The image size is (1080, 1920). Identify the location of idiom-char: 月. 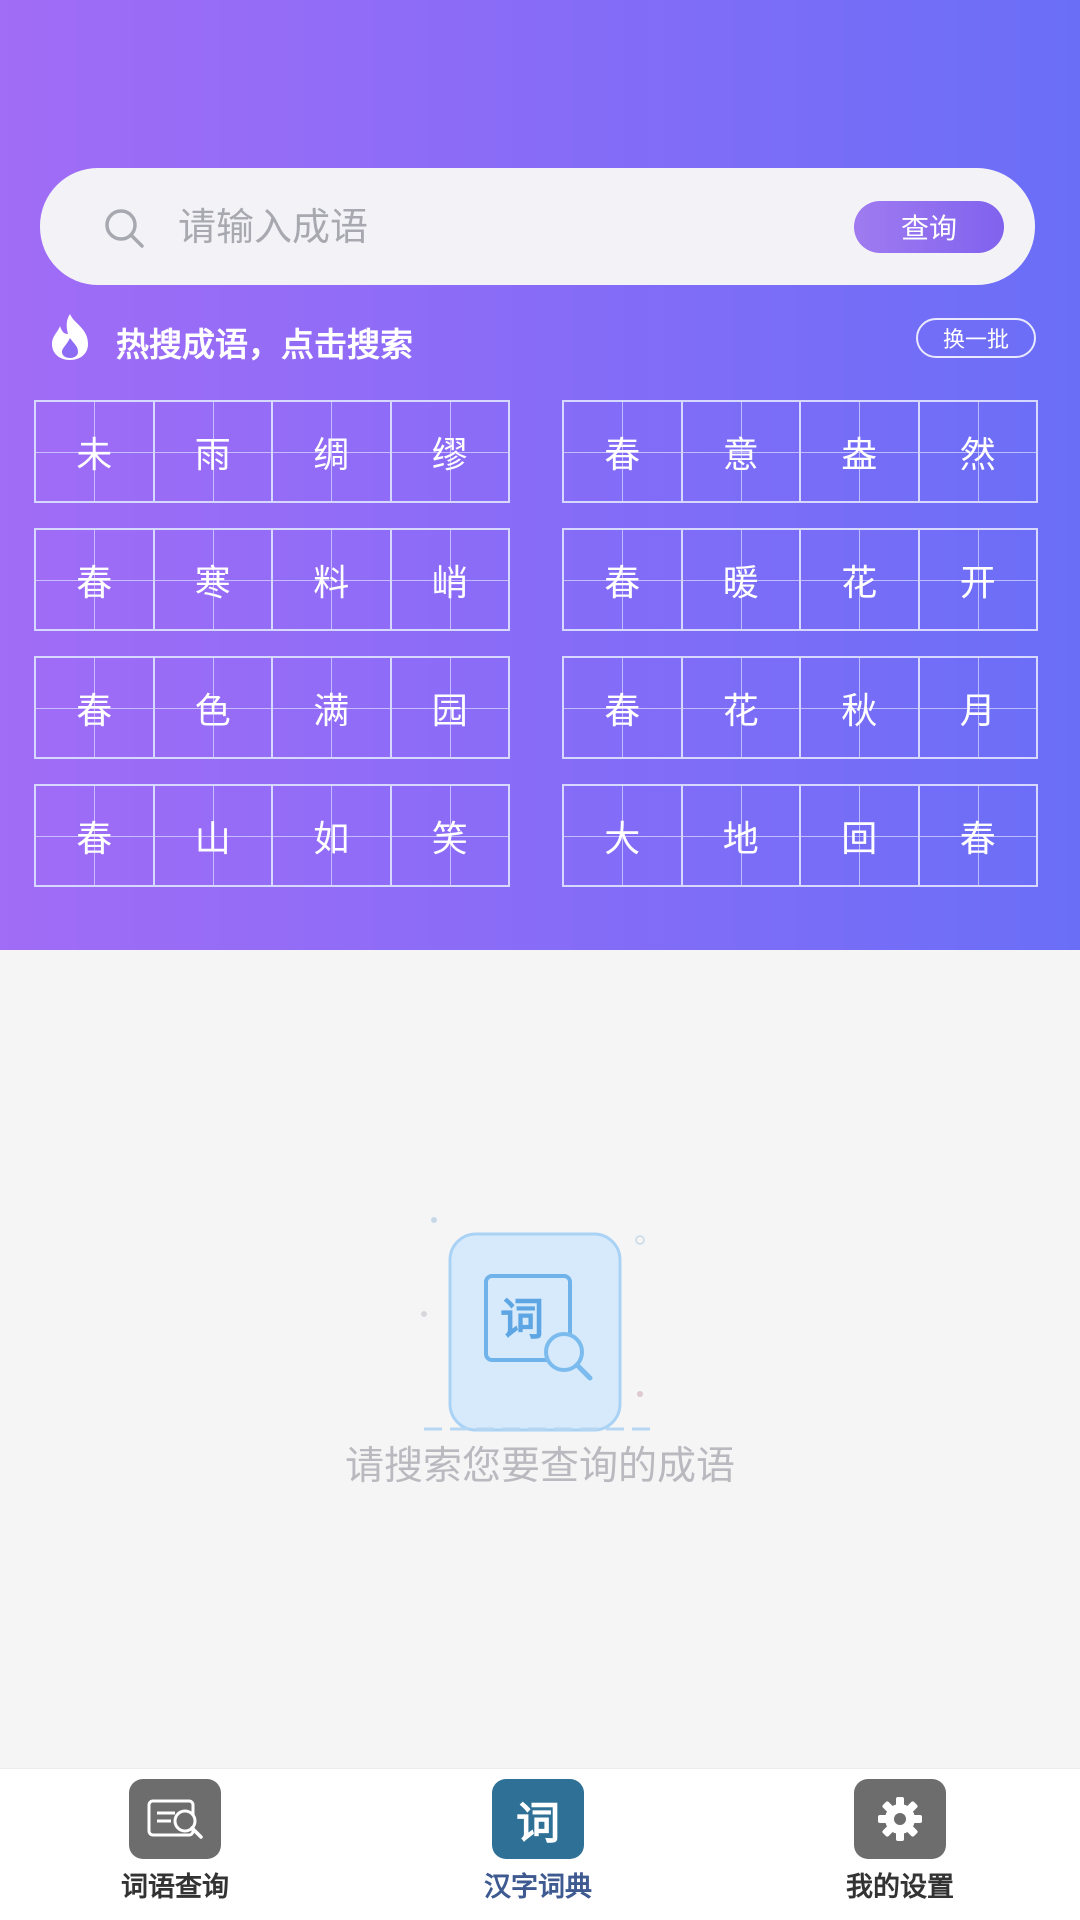
(978, 707).